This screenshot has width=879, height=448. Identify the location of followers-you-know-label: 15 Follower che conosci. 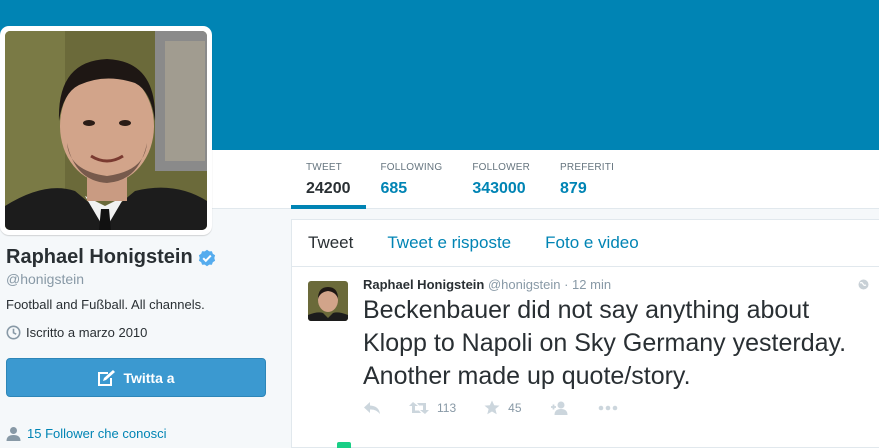
(97, 433).